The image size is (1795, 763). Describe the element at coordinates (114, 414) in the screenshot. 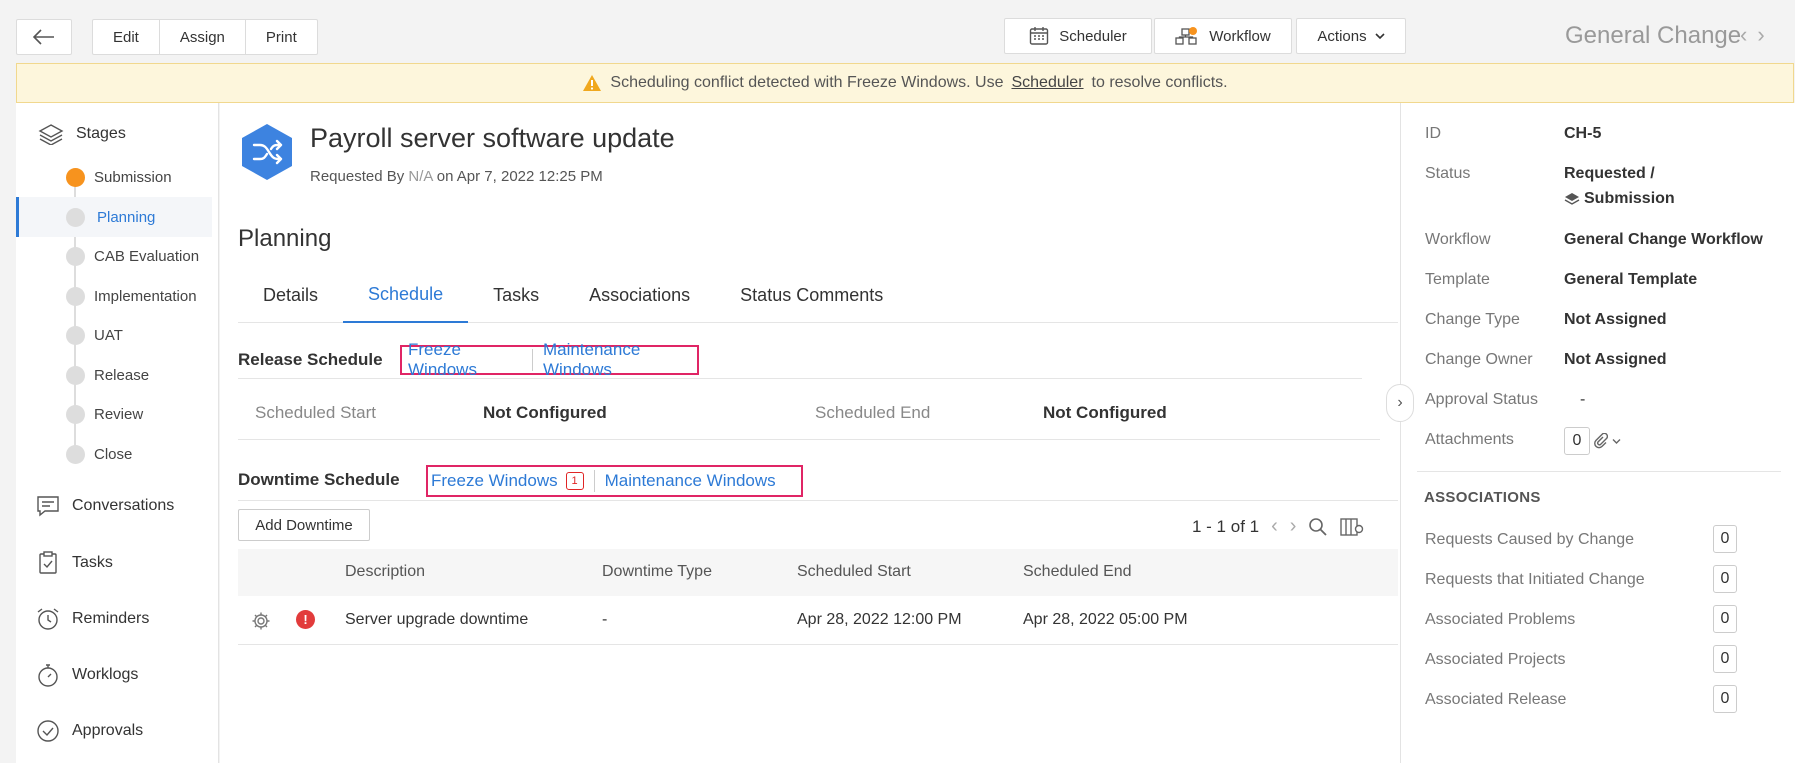

I see `stage-review: Review` at that location.